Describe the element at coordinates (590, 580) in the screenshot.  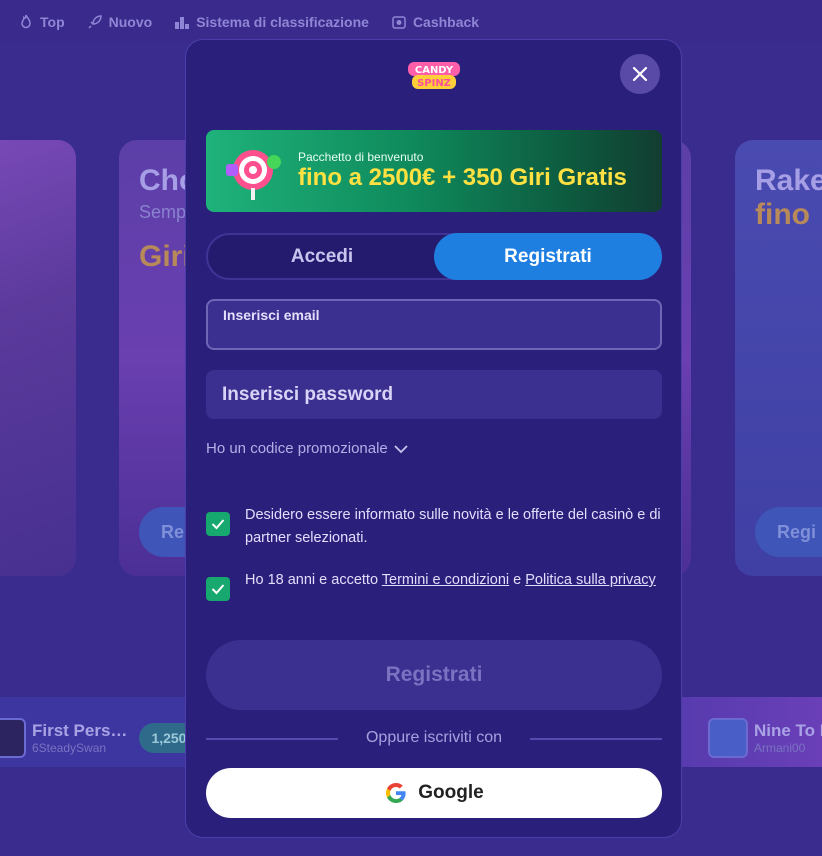
I see `privacy-link: Politica sulla privacy` at that location.